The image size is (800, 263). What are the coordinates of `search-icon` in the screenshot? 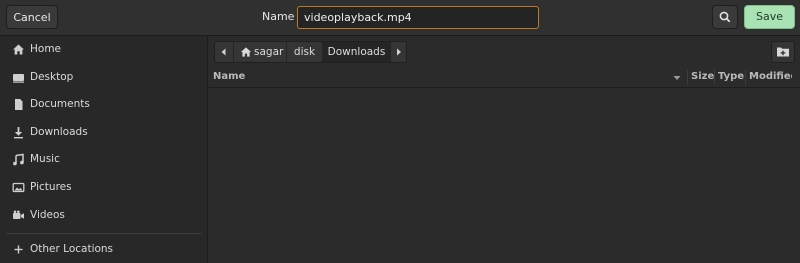 It's located at (725, 17).